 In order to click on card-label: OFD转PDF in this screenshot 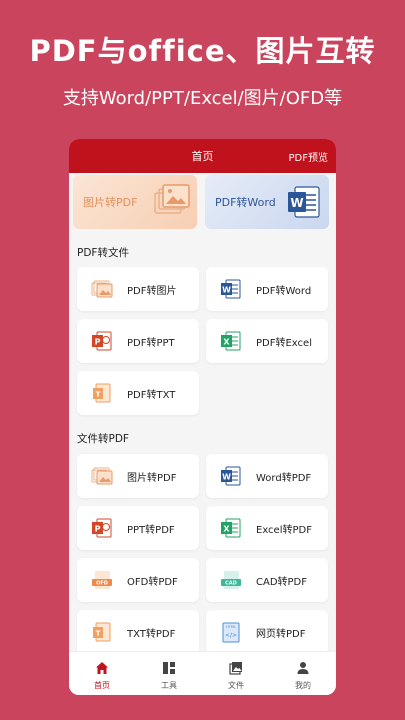, I will do `click(152, 582)`.